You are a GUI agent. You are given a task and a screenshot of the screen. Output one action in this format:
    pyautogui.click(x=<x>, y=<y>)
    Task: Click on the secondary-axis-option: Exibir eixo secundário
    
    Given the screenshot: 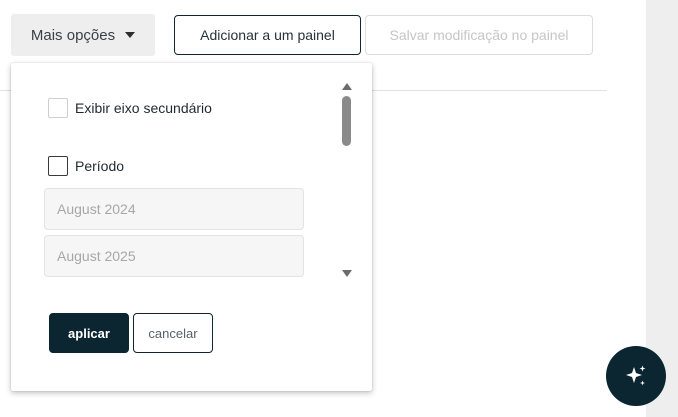 What is the action you would take?
    pyautogui.click(x=130, y=108)
    